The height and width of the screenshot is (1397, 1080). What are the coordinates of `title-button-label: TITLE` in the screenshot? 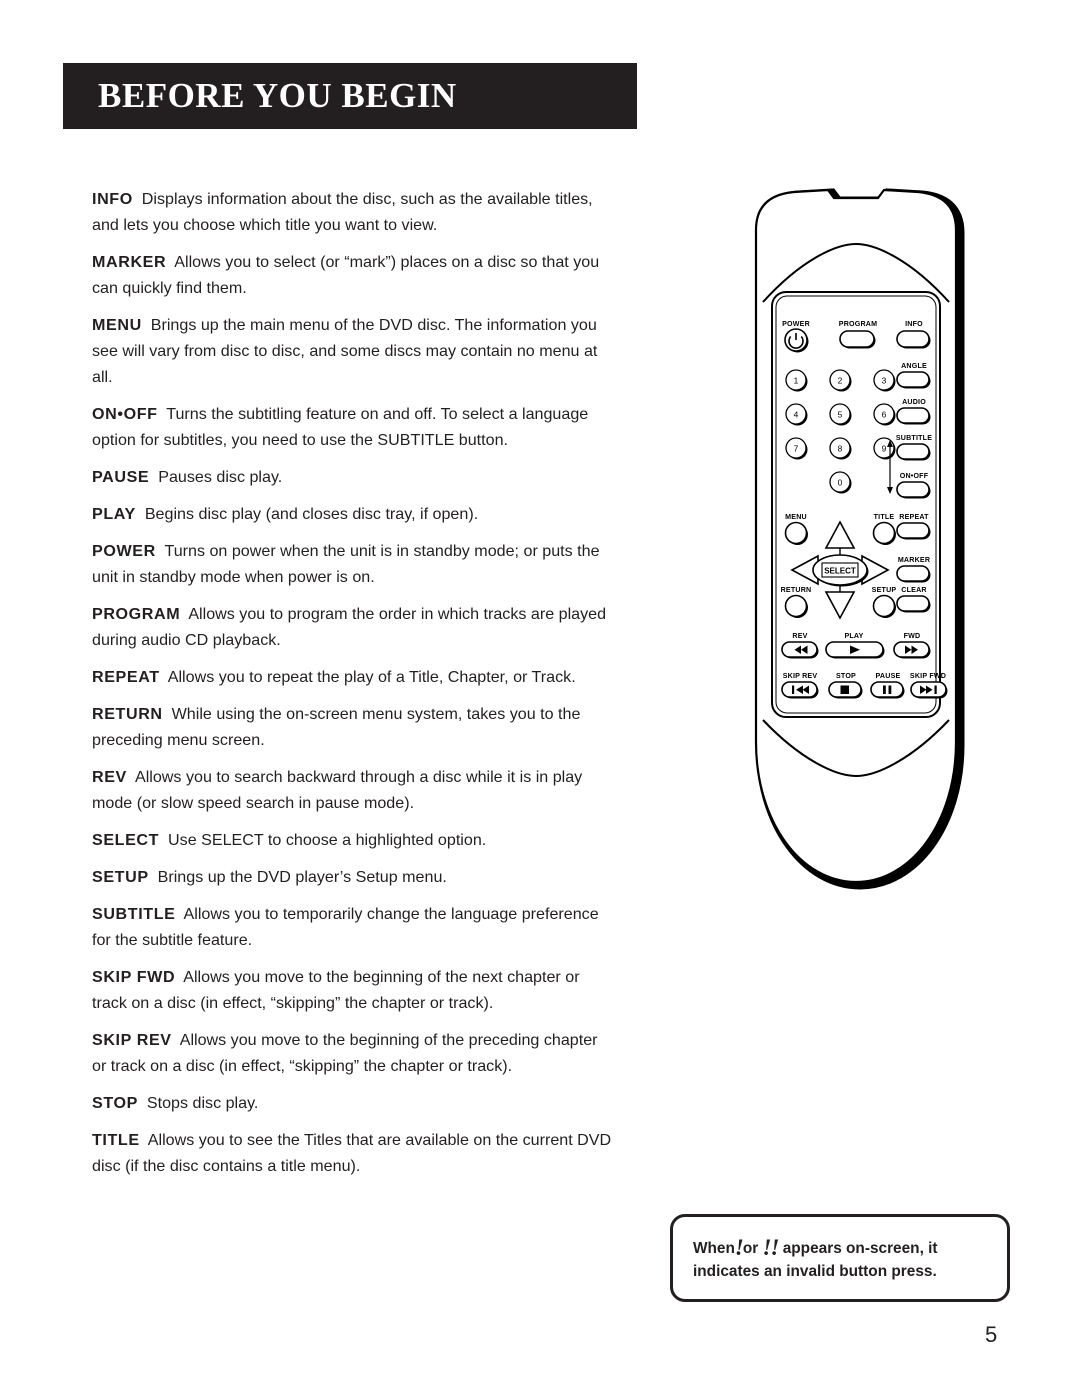 It's located at (884, 517).